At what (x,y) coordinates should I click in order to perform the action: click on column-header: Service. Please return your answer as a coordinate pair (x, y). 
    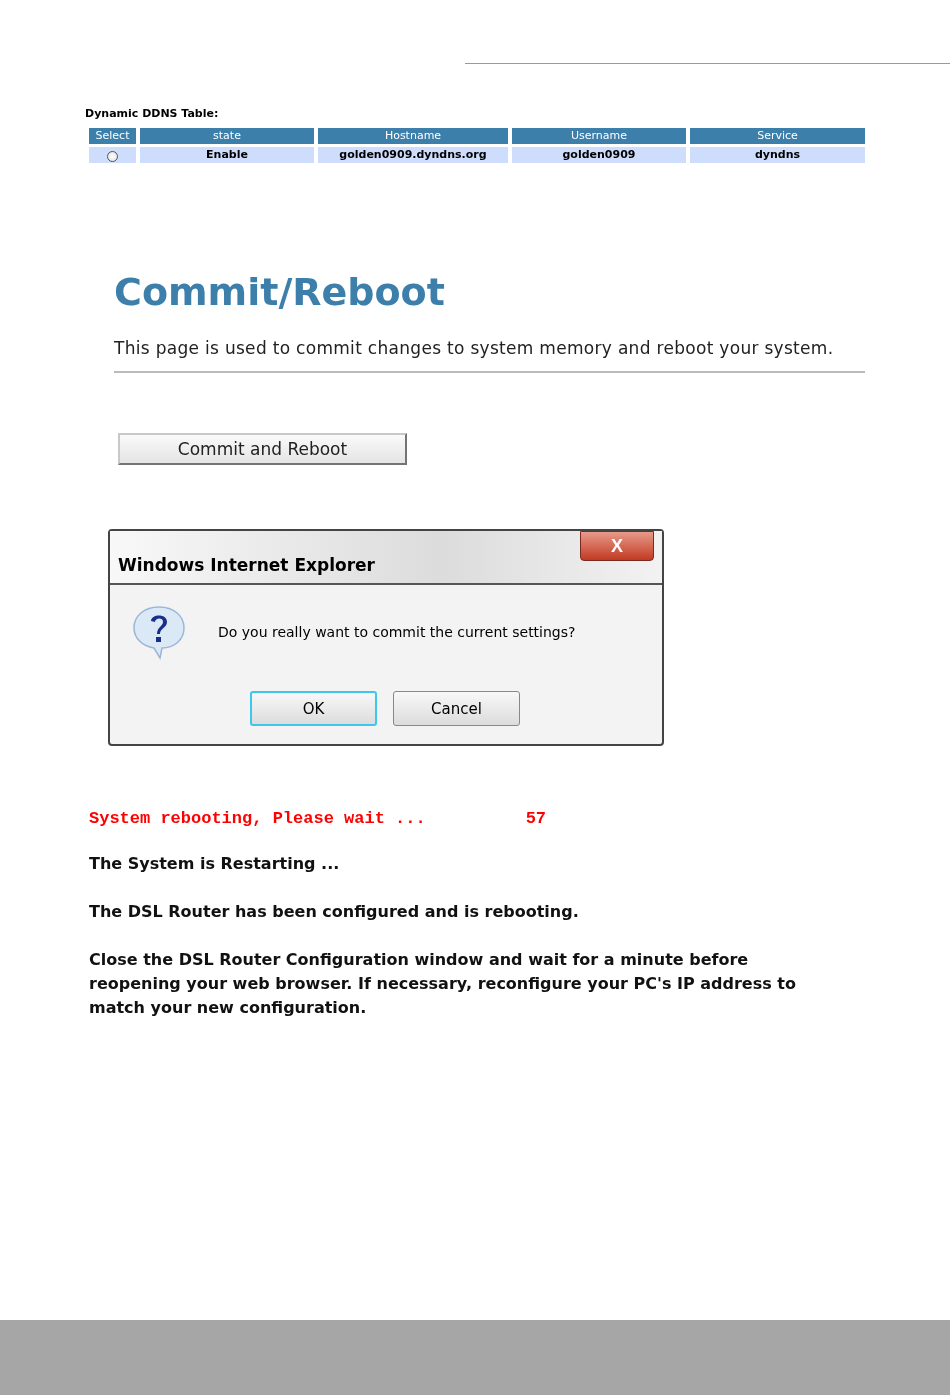
    Looking at the image, I should click on (777, 136).